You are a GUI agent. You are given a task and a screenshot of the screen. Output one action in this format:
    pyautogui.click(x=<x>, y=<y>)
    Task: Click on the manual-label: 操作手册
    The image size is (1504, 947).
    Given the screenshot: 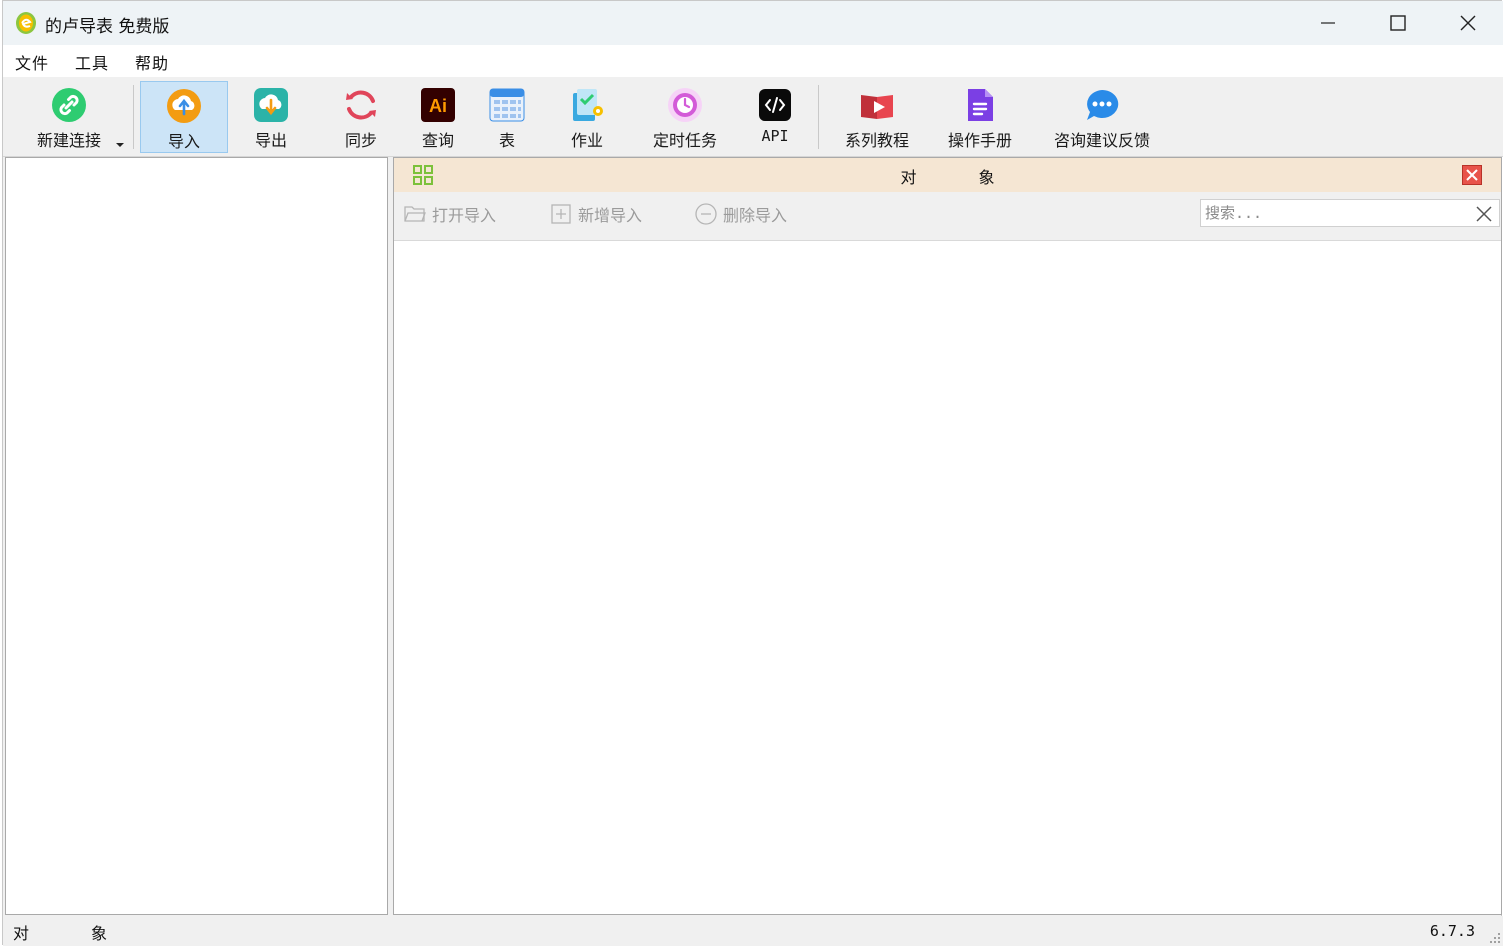 What is the action you would take?
    pyautogui.click(x=979, y=140)
    